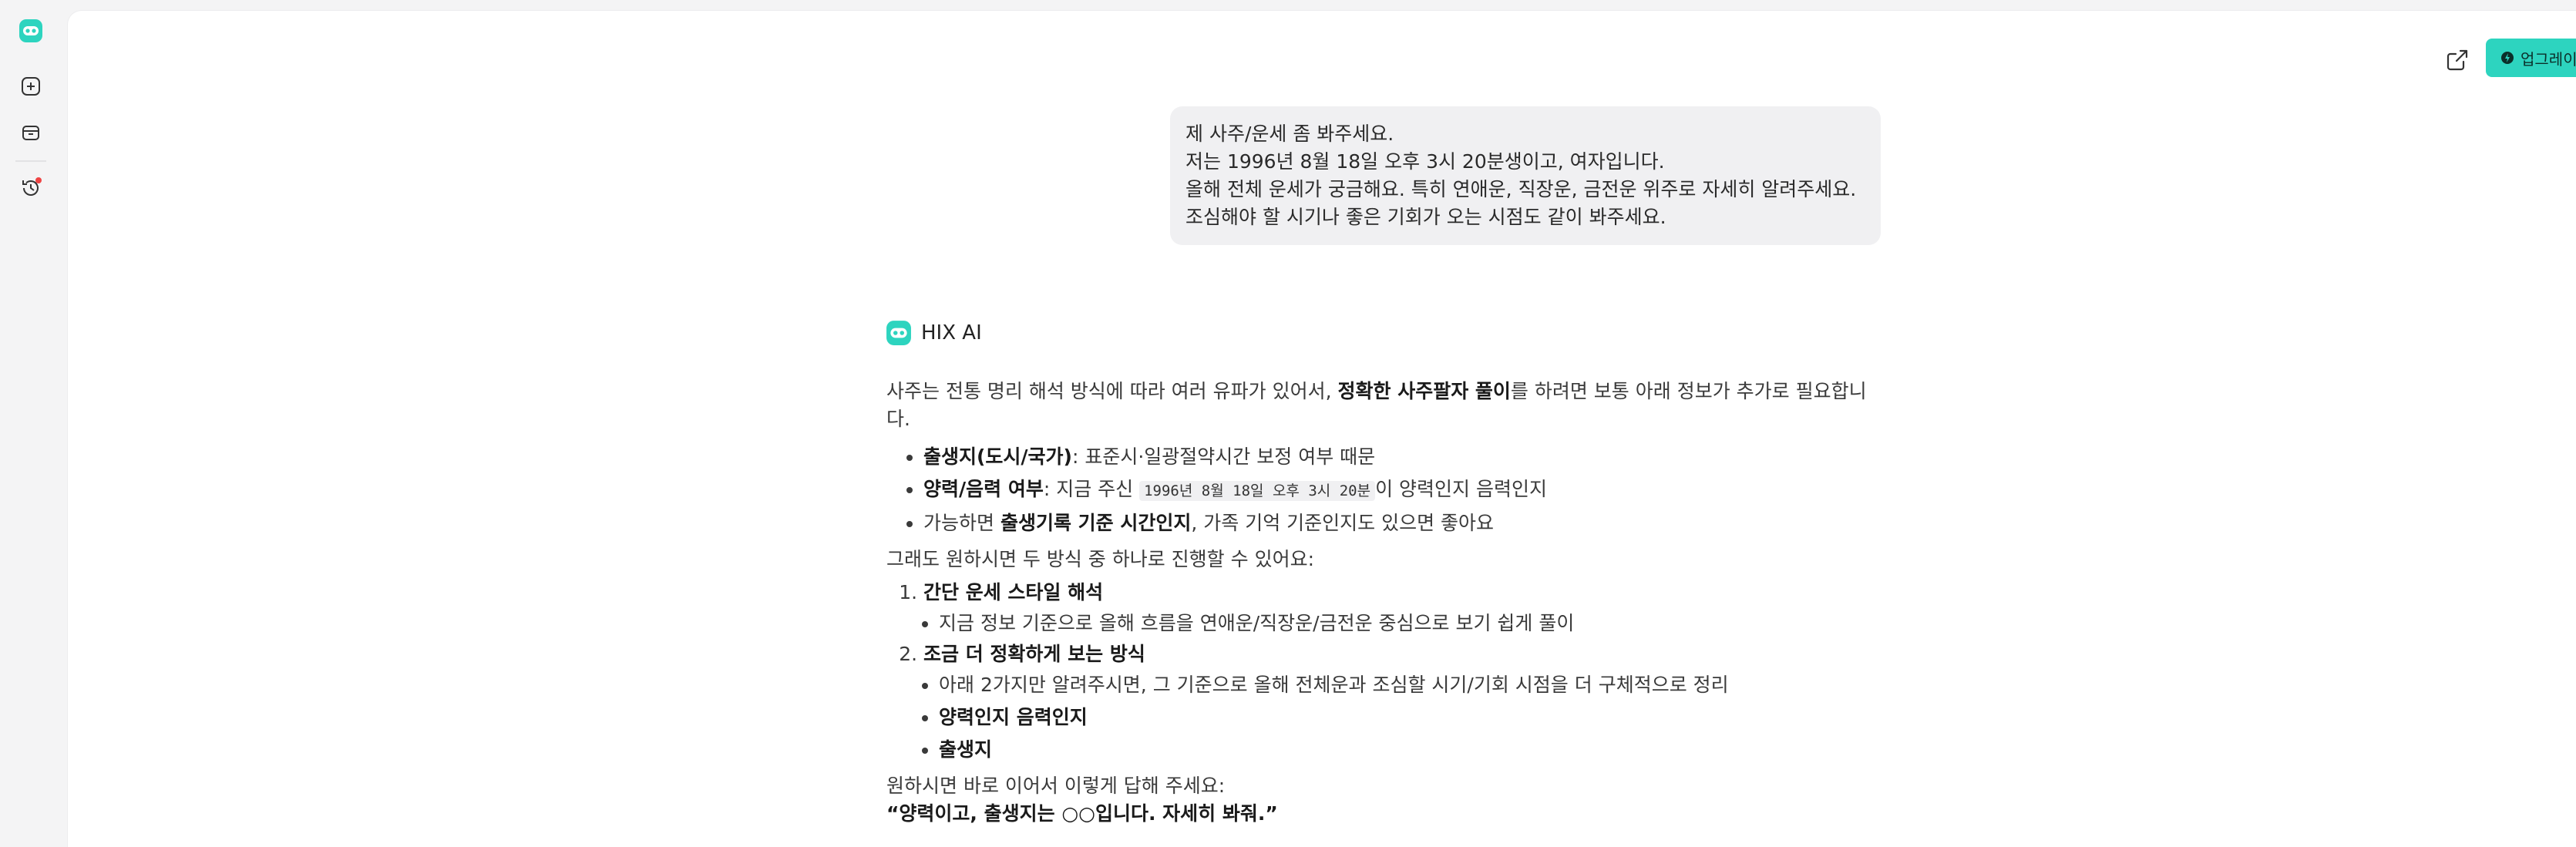 This screenshot has width=2576, height=847. What do you see at coordinates (961, 523) in the screenshot?
I see `bullet-text: 가능하면` at bounding box center [961, 523].